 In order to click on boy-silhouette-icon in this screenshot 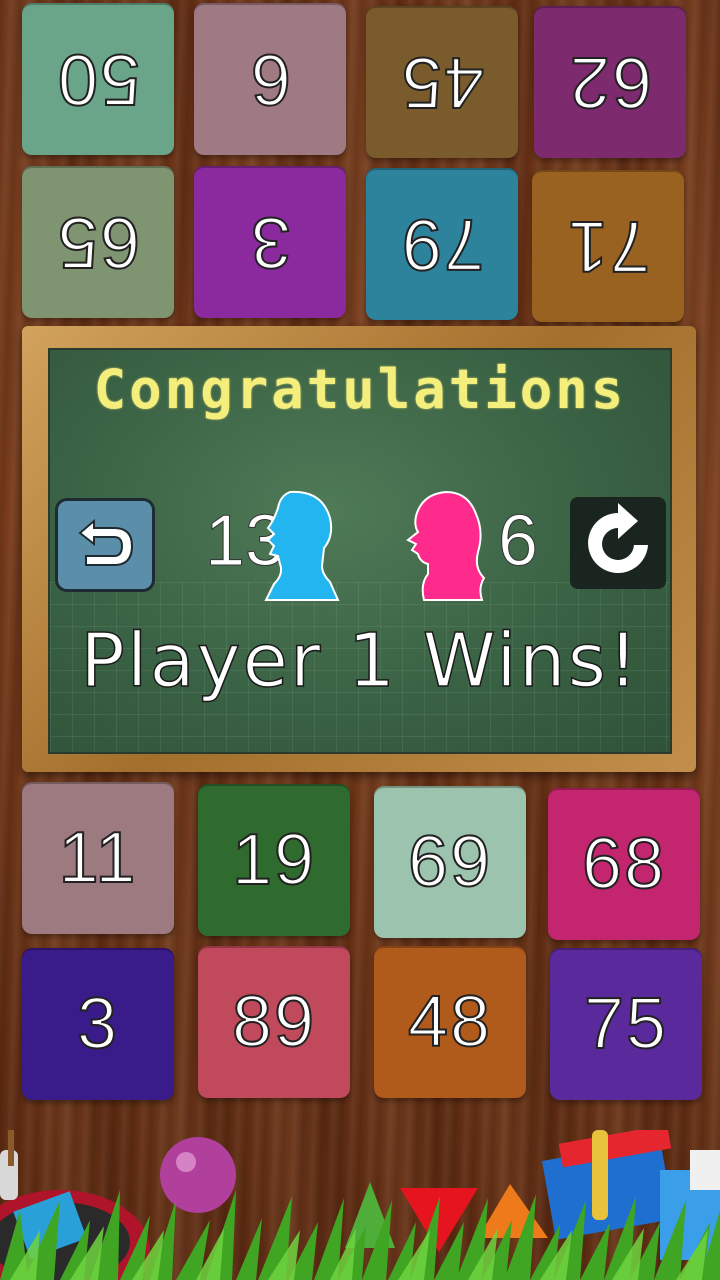, I will do `click(302, 545)`.